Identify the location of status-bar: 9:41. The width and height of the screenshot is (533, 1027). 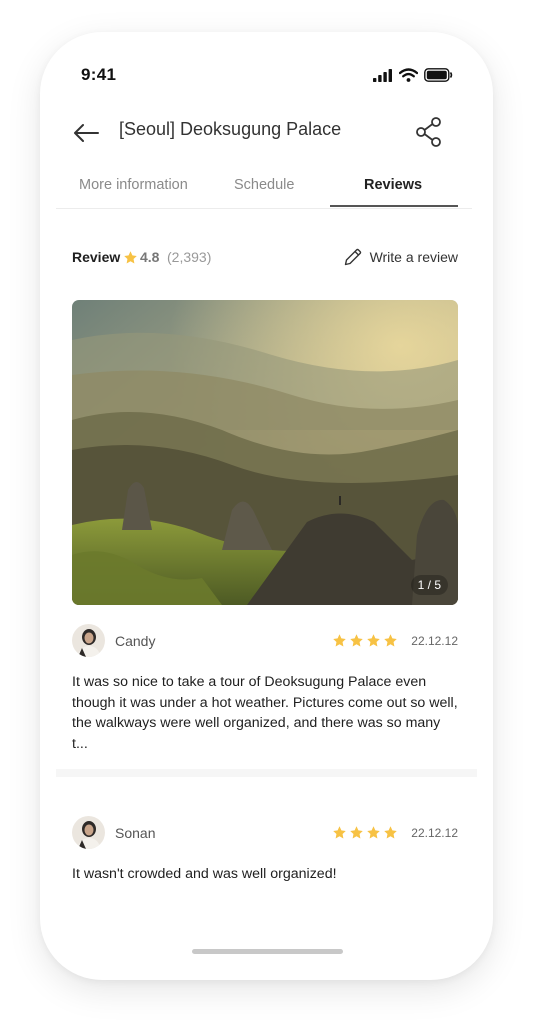
(266, 72).